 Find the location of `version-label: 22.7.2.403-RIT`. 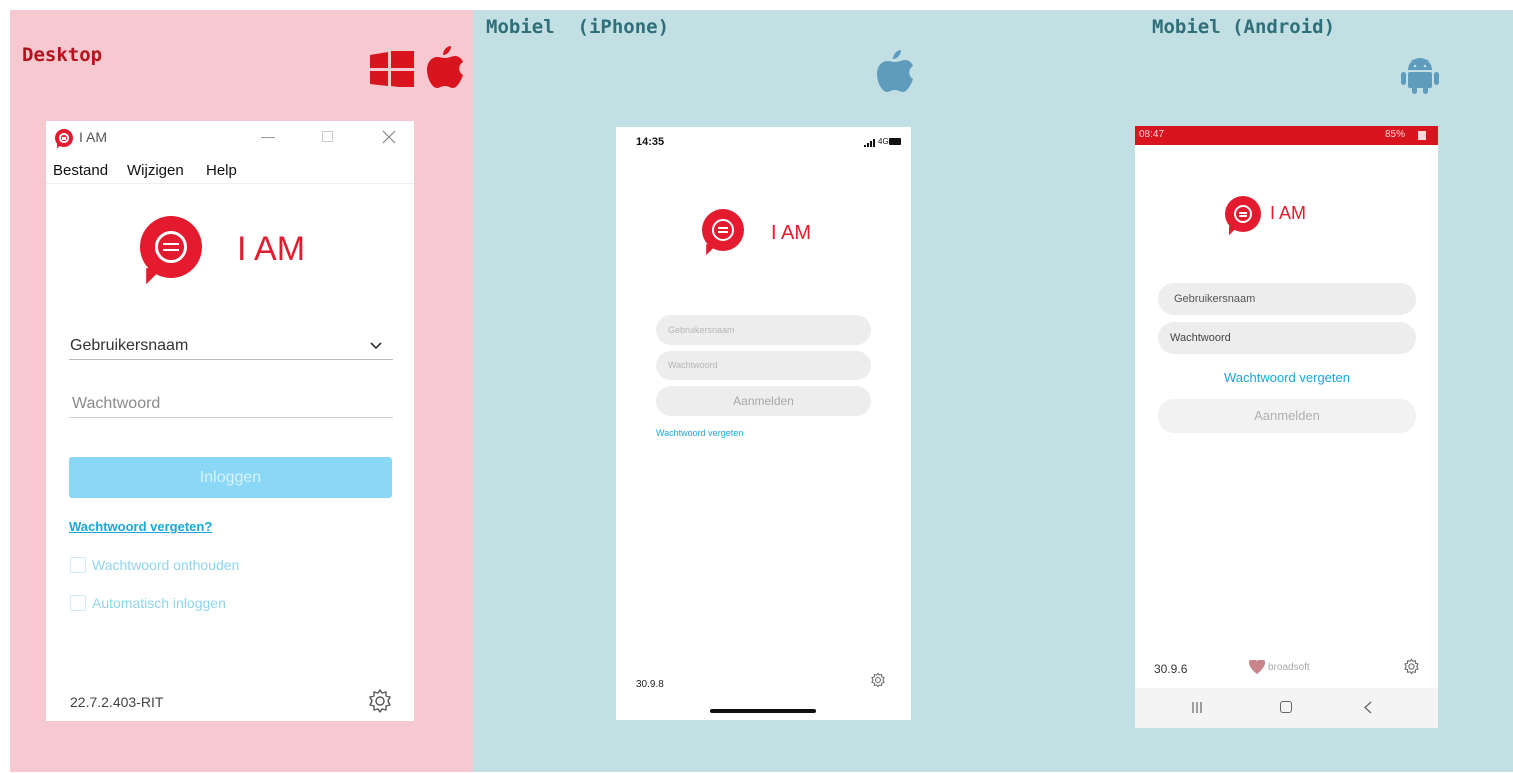

version-label: 22.7.2.403-RIT is located at coordinates (117, 702).